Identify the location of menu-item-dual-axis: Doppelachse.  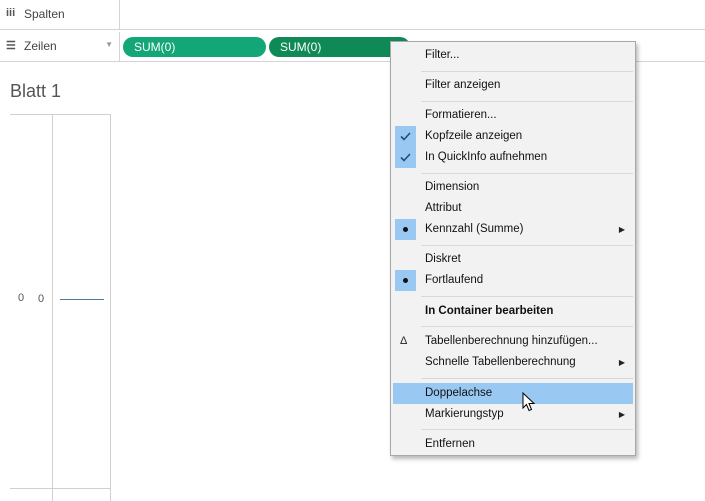
(513, 393).